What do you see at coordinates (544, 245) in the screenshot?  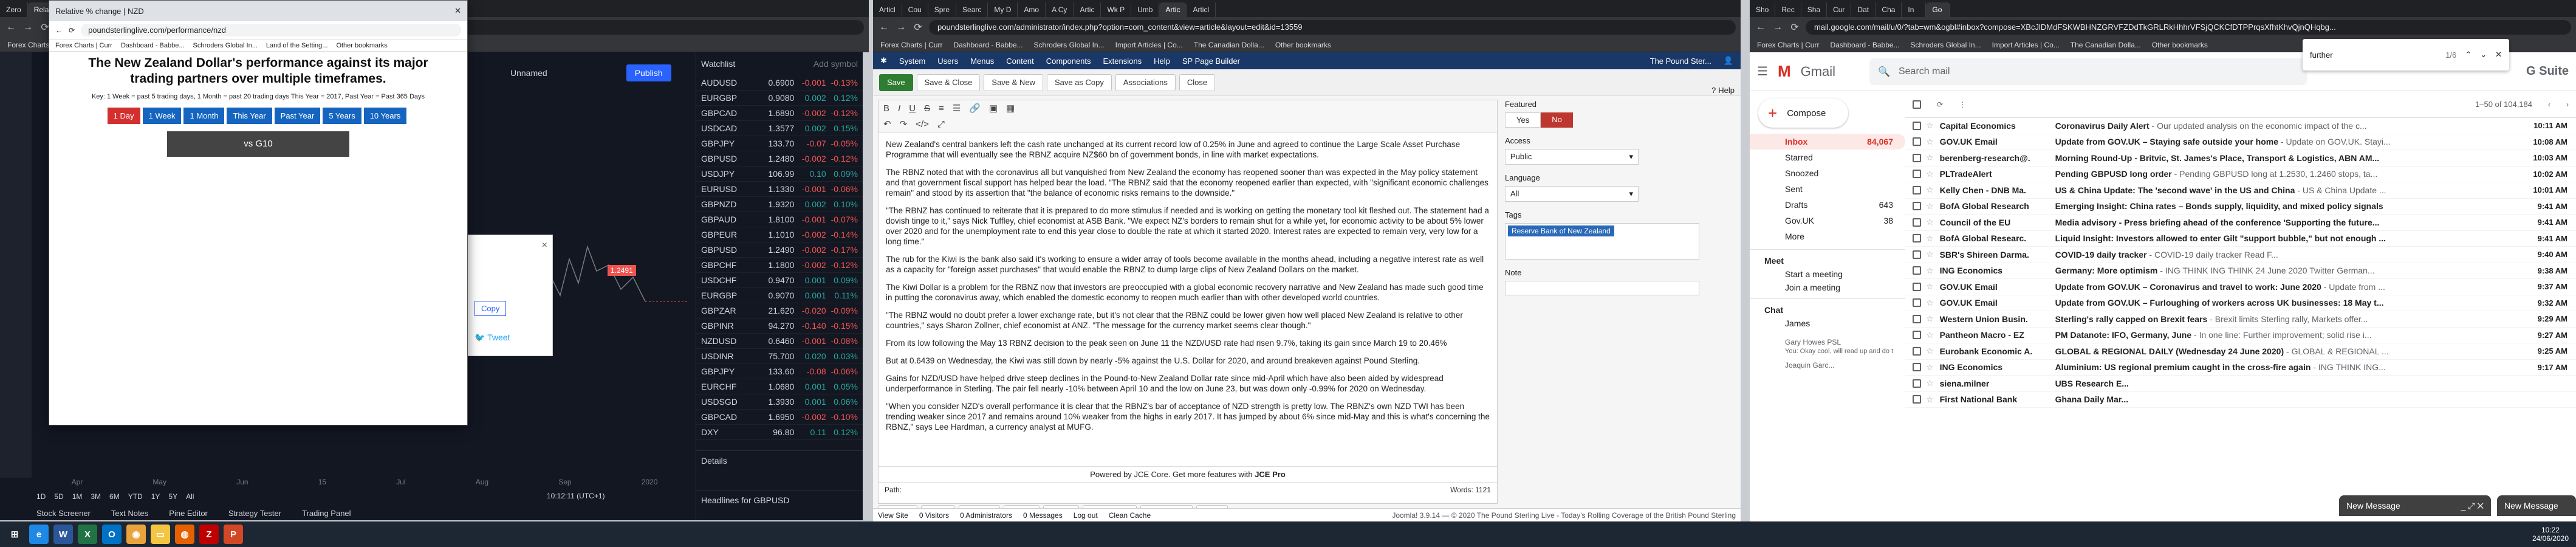 I see `close-icon: ×` at bounding box center [544, 245].